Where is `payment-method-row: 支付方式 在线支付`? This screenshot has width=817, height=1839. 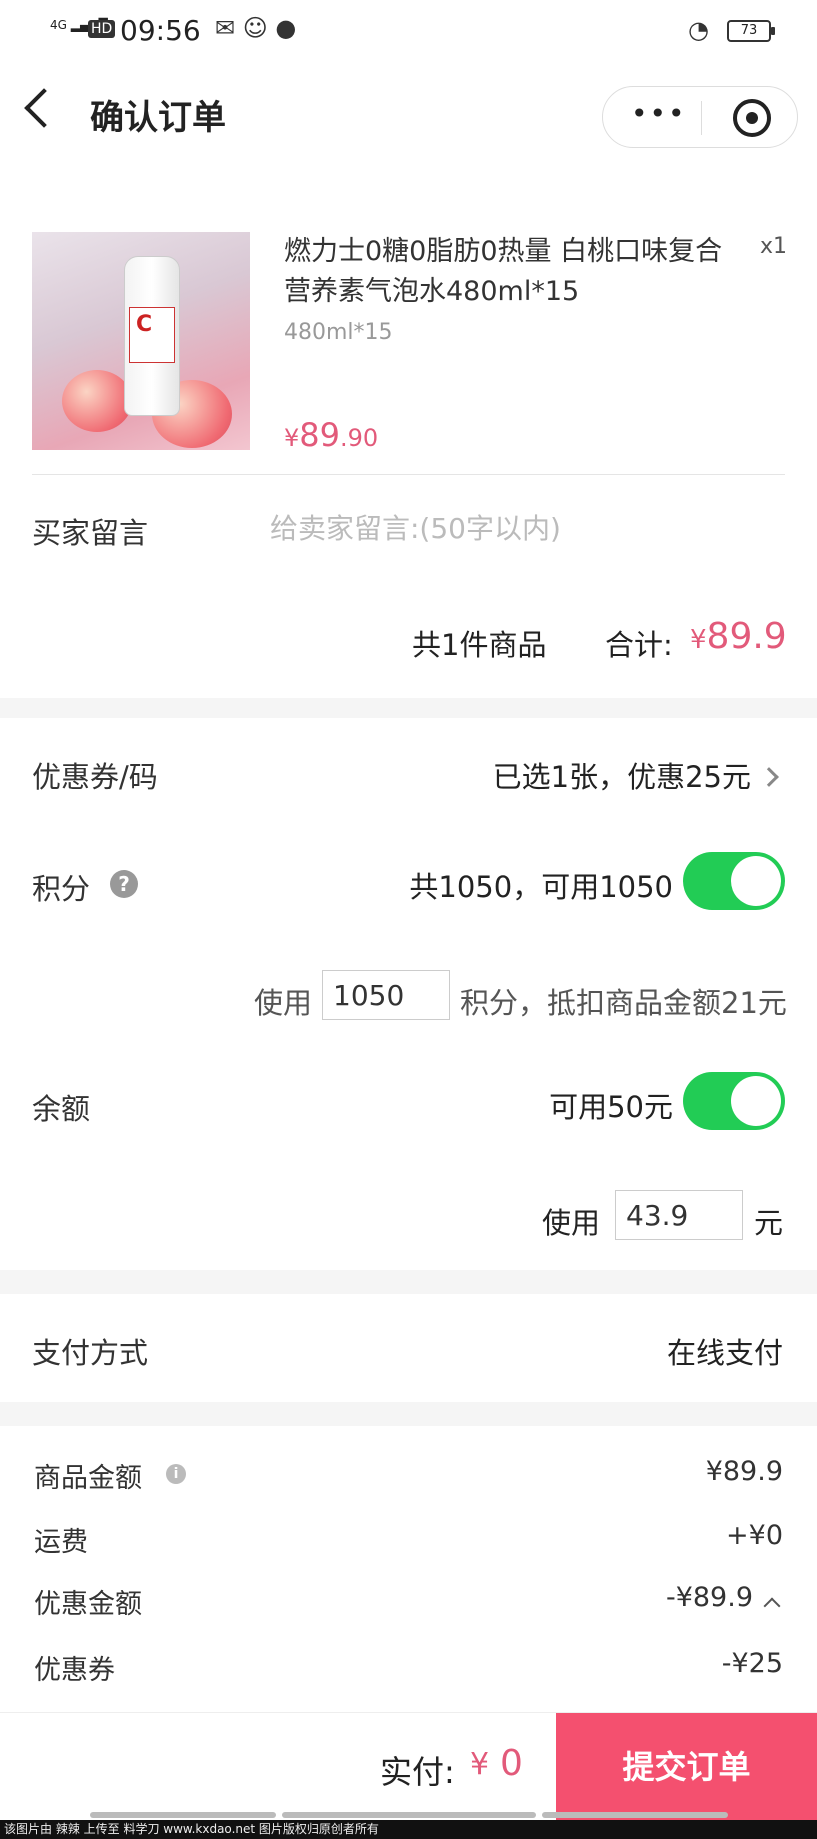
payment-method-row: 支付方式 在线支付 is located at coordinates (408, 1348).